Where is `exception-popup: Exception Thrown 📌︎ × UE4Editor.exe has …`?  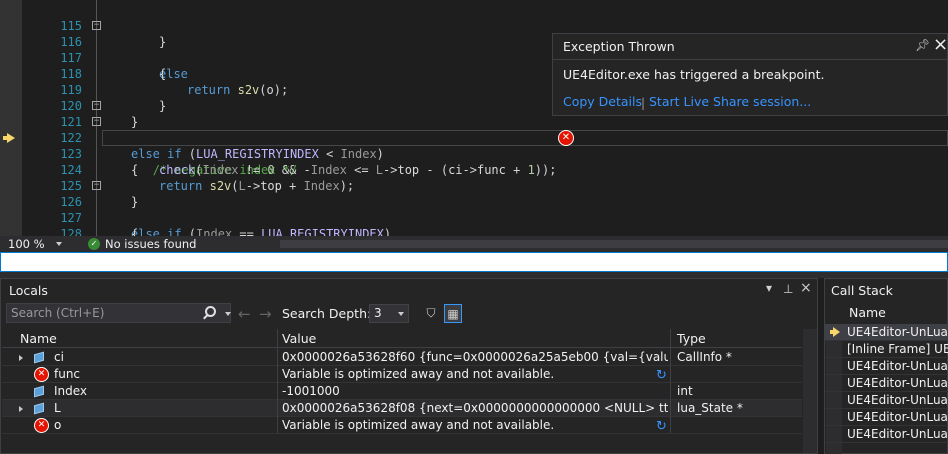 exception-popup: Exception Thrown 📌︎ × UE4Editor.exe has … is located at coordinates (750, 74).